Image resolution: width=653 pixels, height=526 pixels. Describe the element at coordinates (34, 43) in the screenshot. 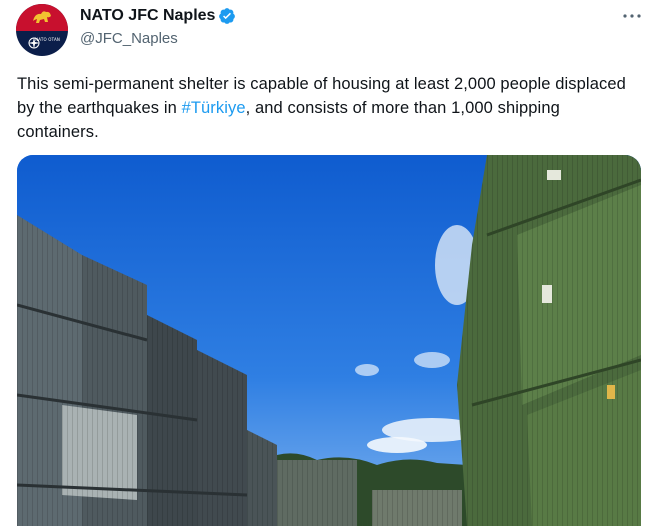

I see `nato-compass-icon` at that location.